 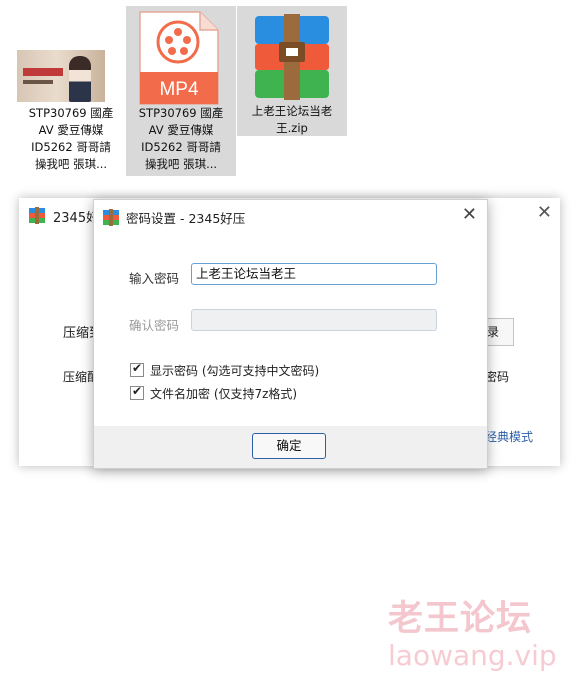 What do you see at coordinates (314, 274) in the screenshot?
I see `password-input: 上老王论坛当老王` at bounding box center [314, 274].